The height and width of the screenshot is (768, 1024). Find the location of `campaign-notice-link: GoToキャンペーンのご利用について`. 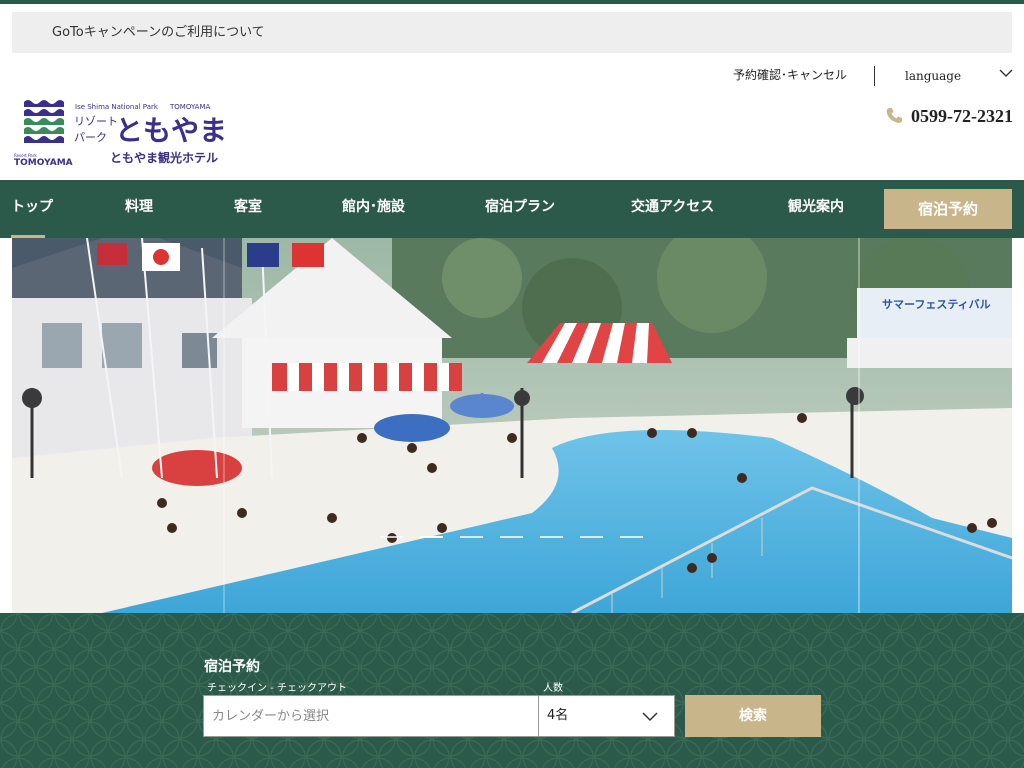

campaign-notice-link: GoToキャンペーンのご利用について is located at coordinates (512, 32).